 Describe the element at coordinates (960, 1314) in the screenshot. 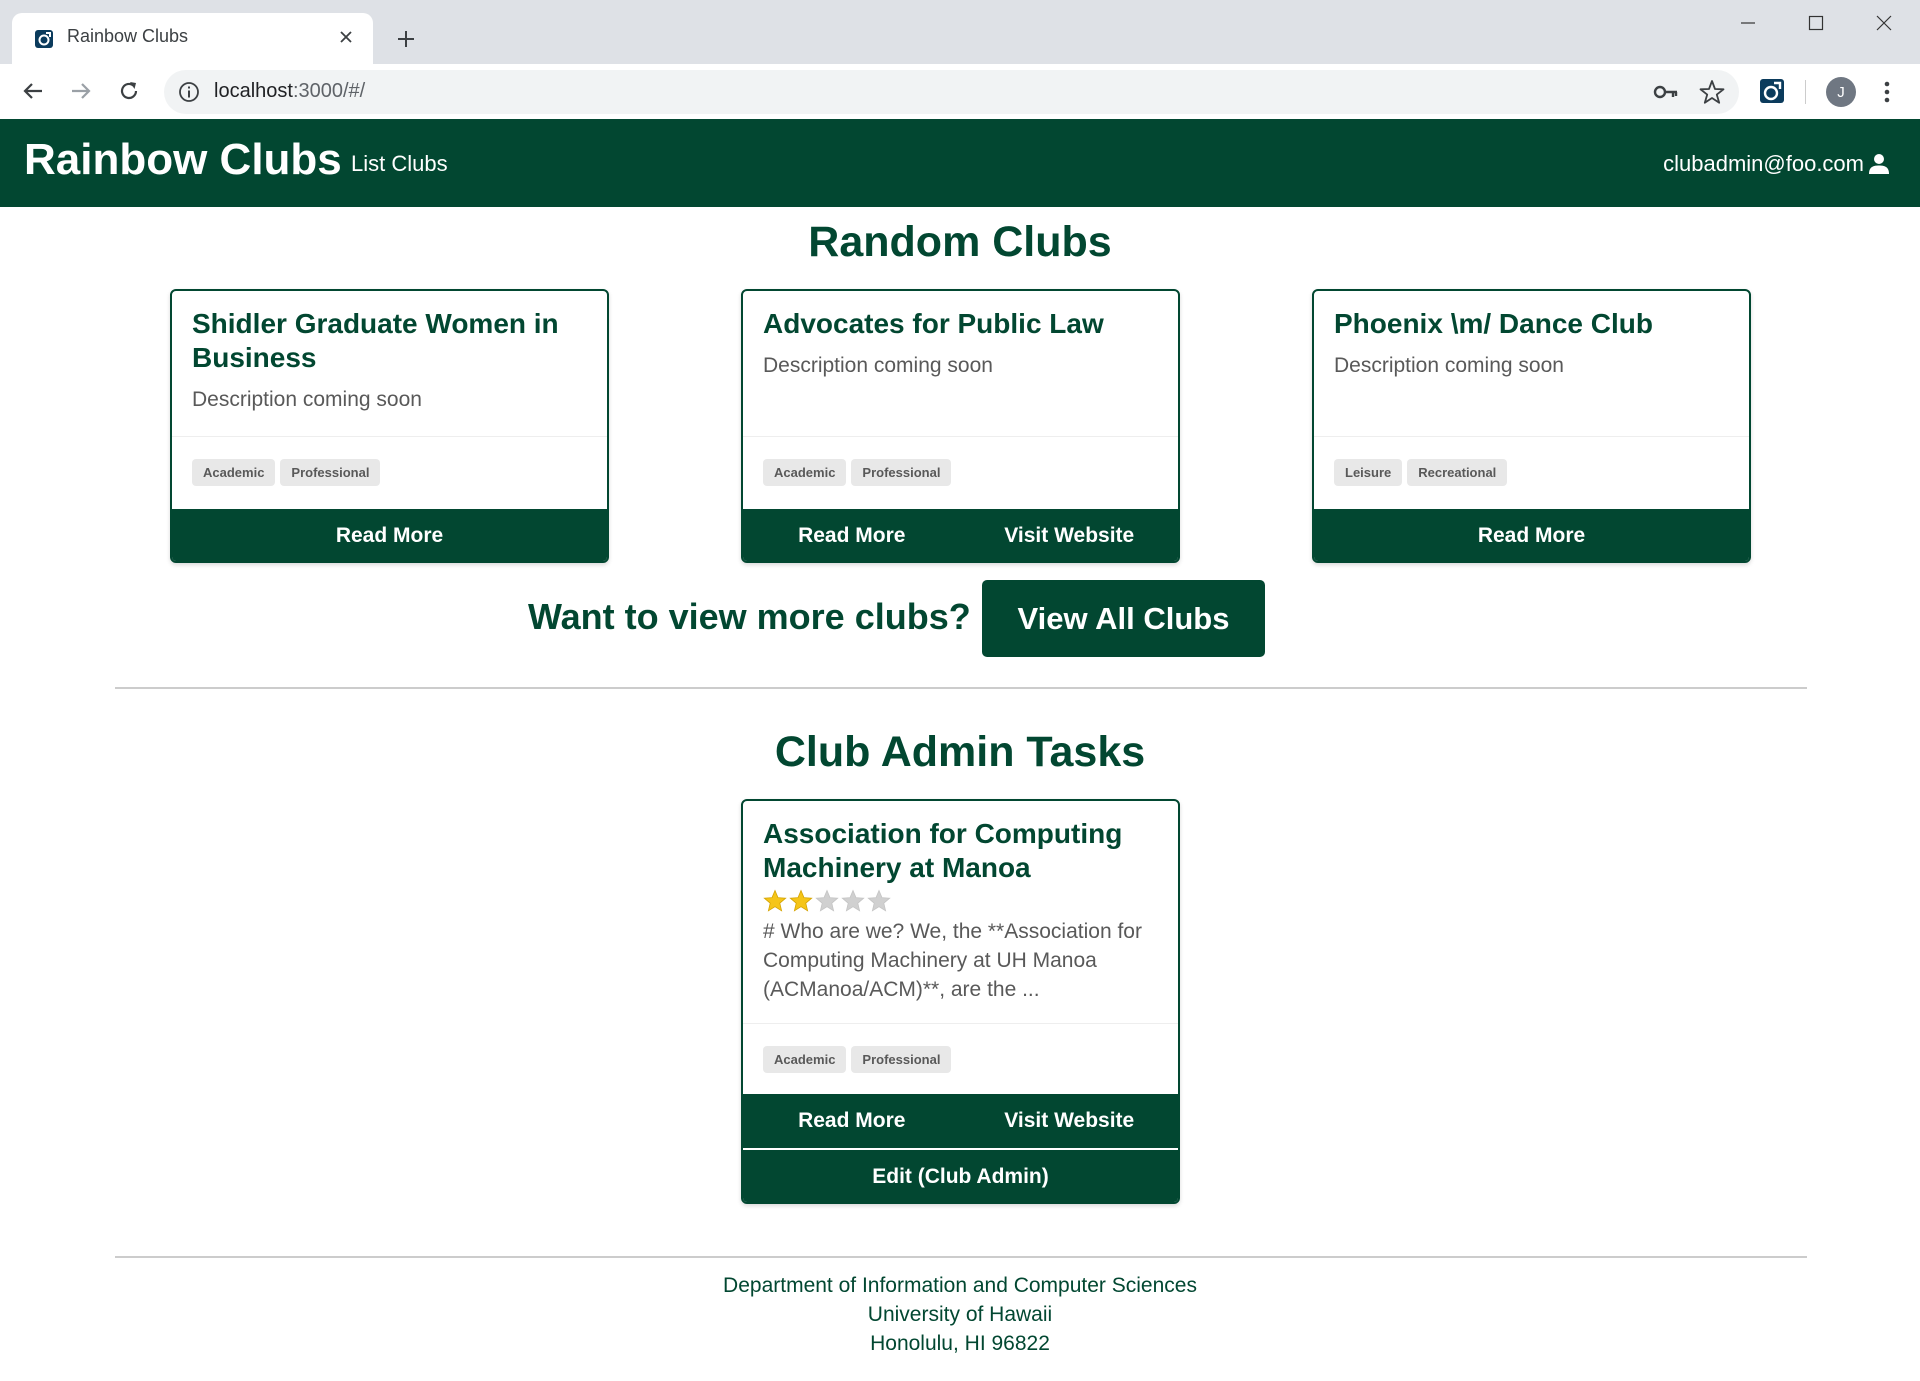

I see `footer-university: University of Hawaii` at that location.